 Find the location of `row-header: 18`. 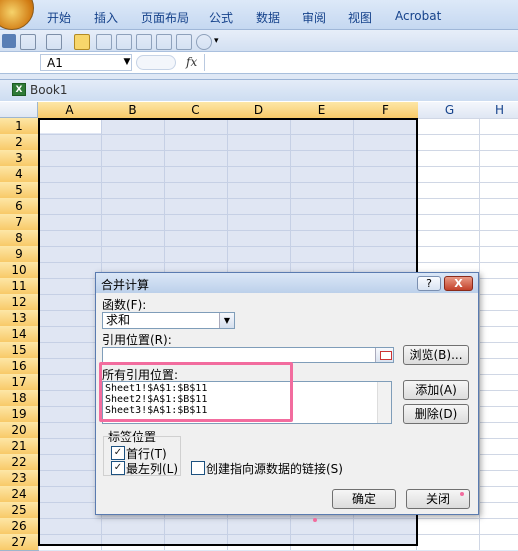

row-header: 18 is located at coordinates (19, 398).